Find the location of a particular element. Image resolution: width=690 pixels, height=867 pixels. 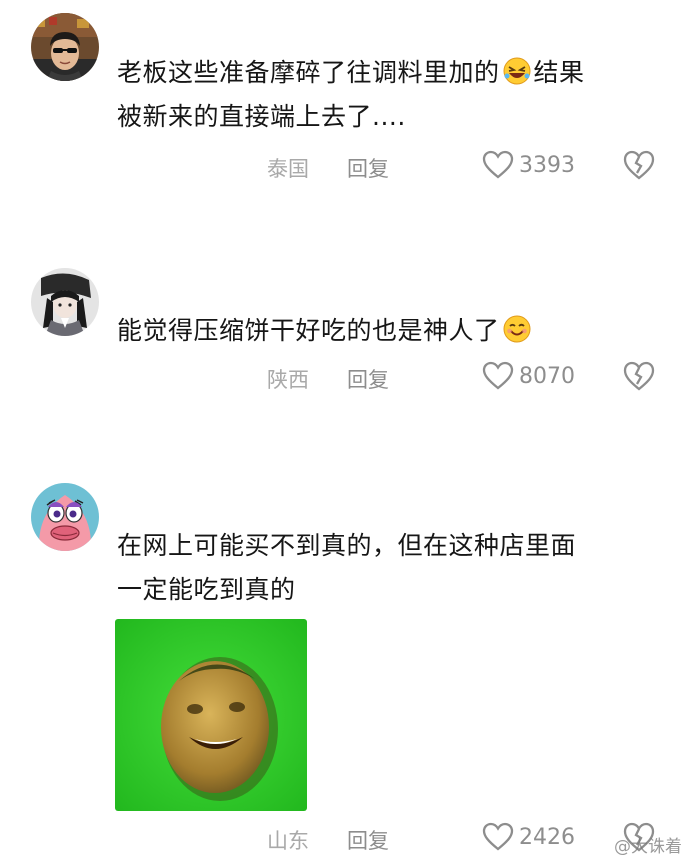

ip-location: 泰国 is located at coordinates (288, 169).